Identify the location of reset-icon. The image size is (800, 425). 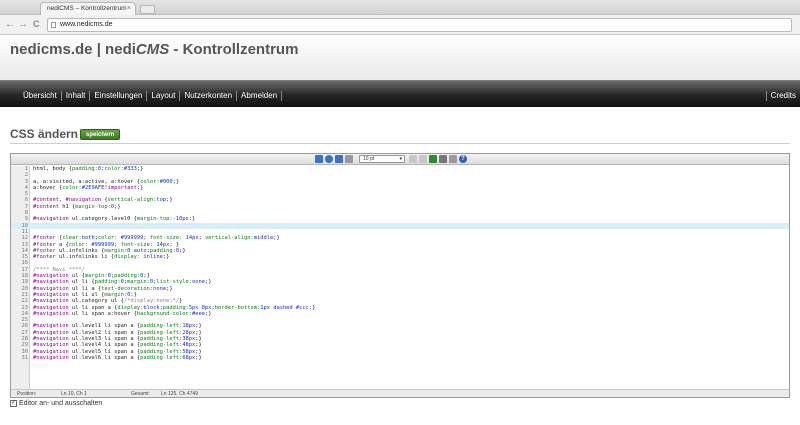
(453, 159).